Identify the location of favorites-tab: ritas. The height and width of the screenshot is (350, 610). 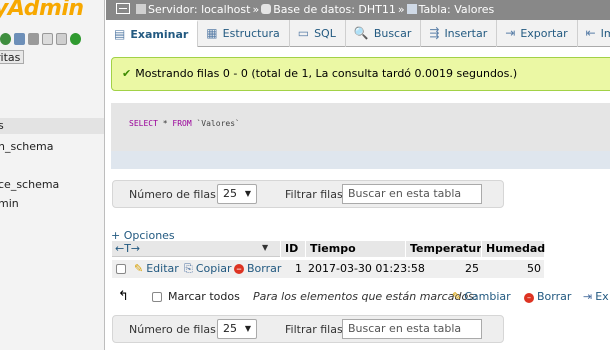
(12, 57).